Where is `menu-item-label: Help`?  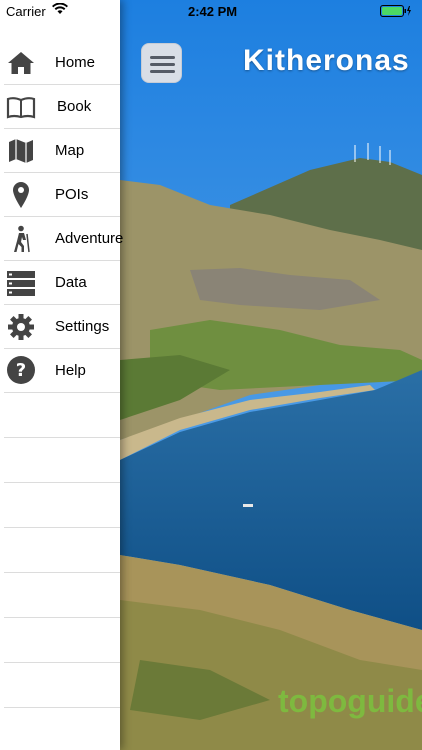 menu-item-label: Help is located at coordinates (70, 370).